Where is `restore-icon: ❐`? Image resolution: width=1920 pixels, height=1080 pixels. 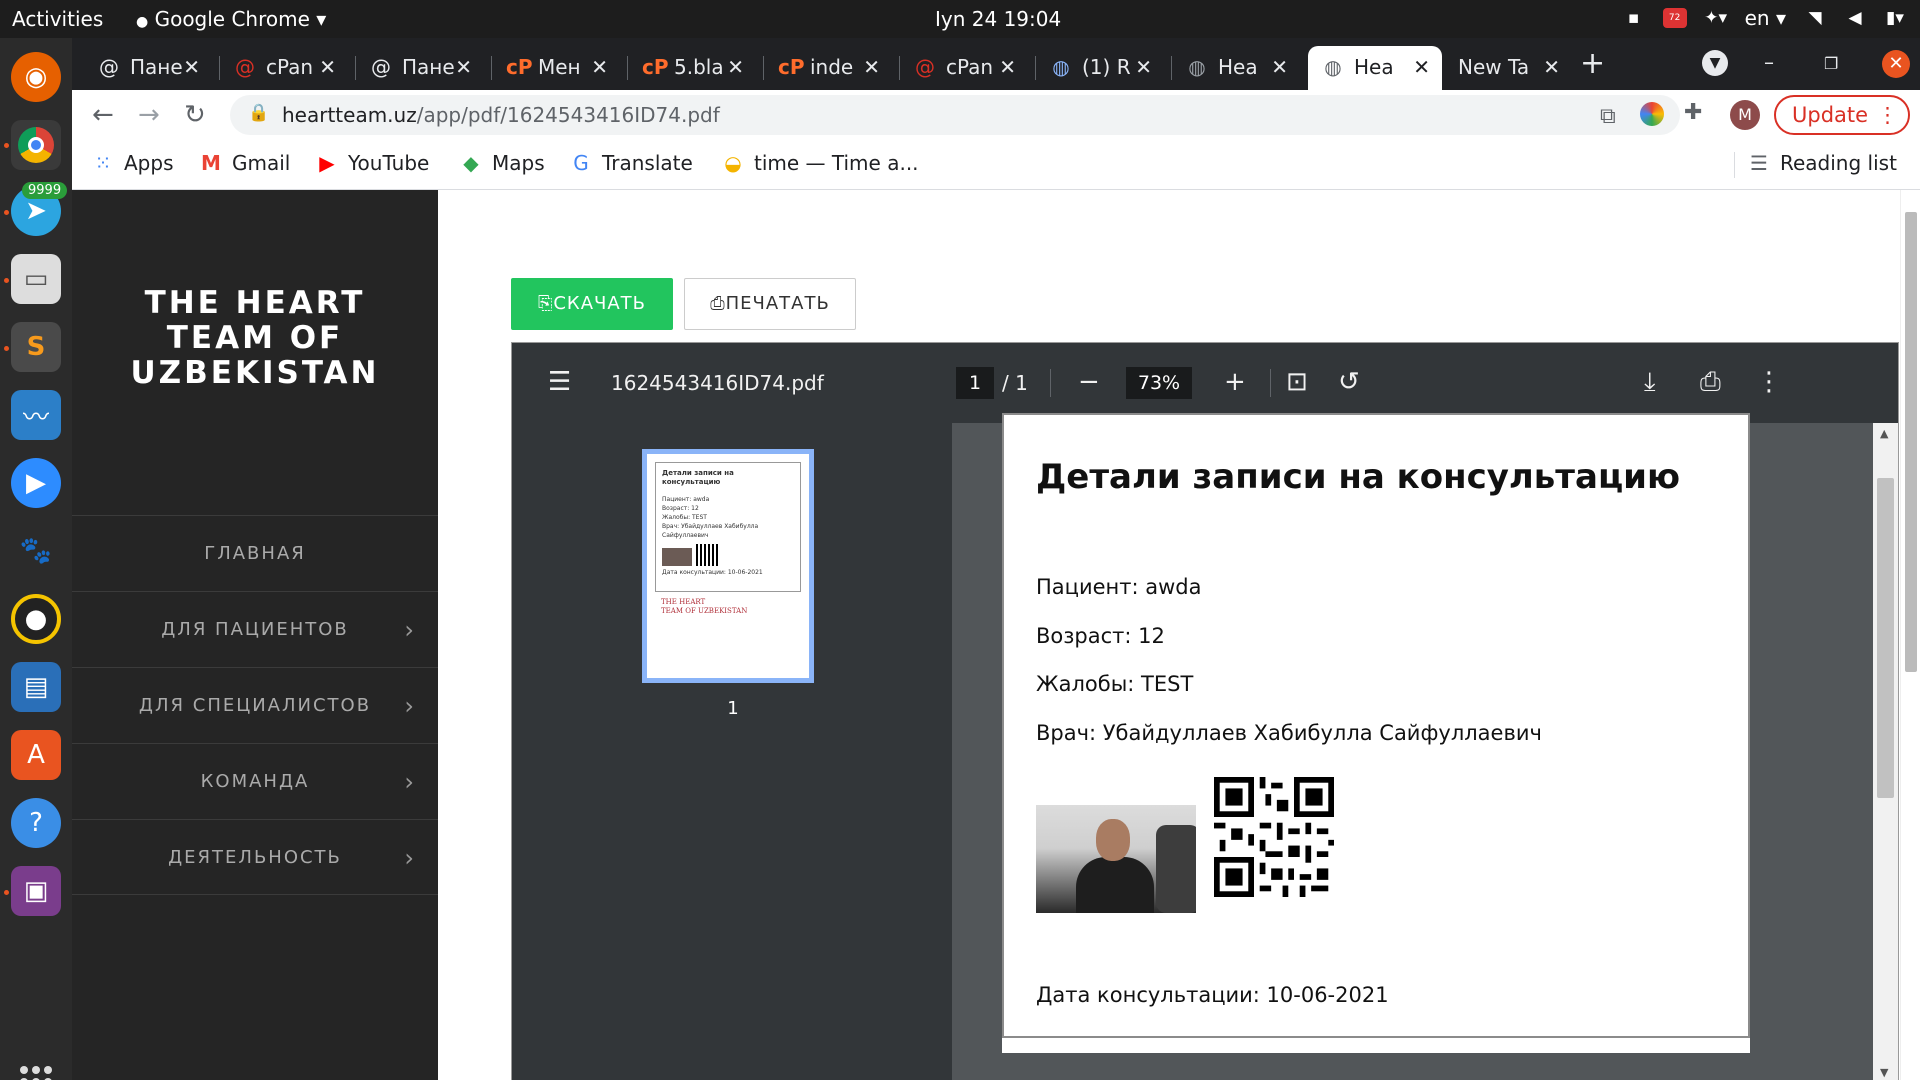 restore-icon: ❐ is located at coordinates (1831, 63).